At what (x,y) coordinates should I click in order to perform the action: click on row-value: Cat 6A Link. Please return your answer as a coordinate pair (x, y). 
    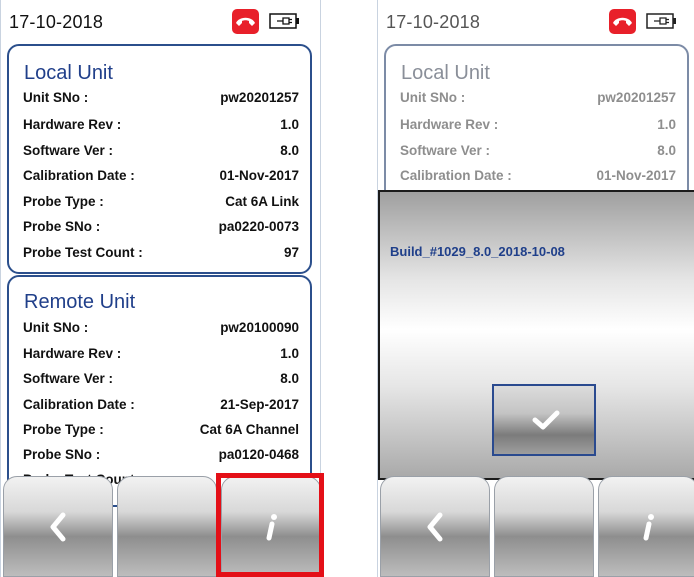
    Looking at the image, I should click on (262, 201).